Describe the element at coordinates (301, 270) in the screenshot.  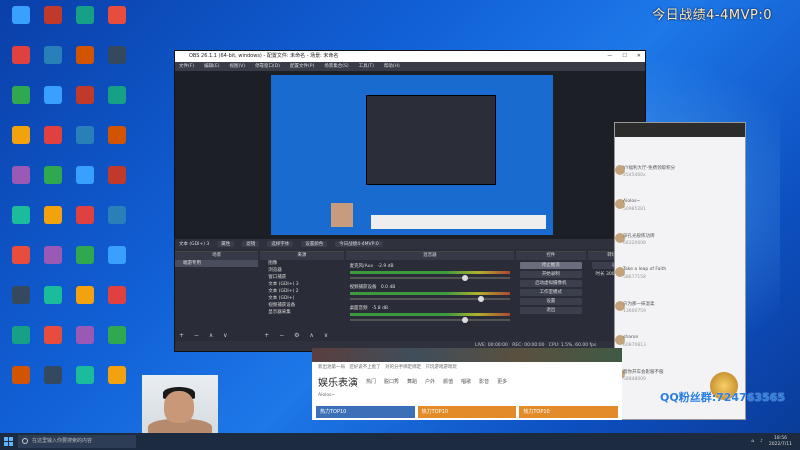
I see `source-item: 浏览器` at that location.